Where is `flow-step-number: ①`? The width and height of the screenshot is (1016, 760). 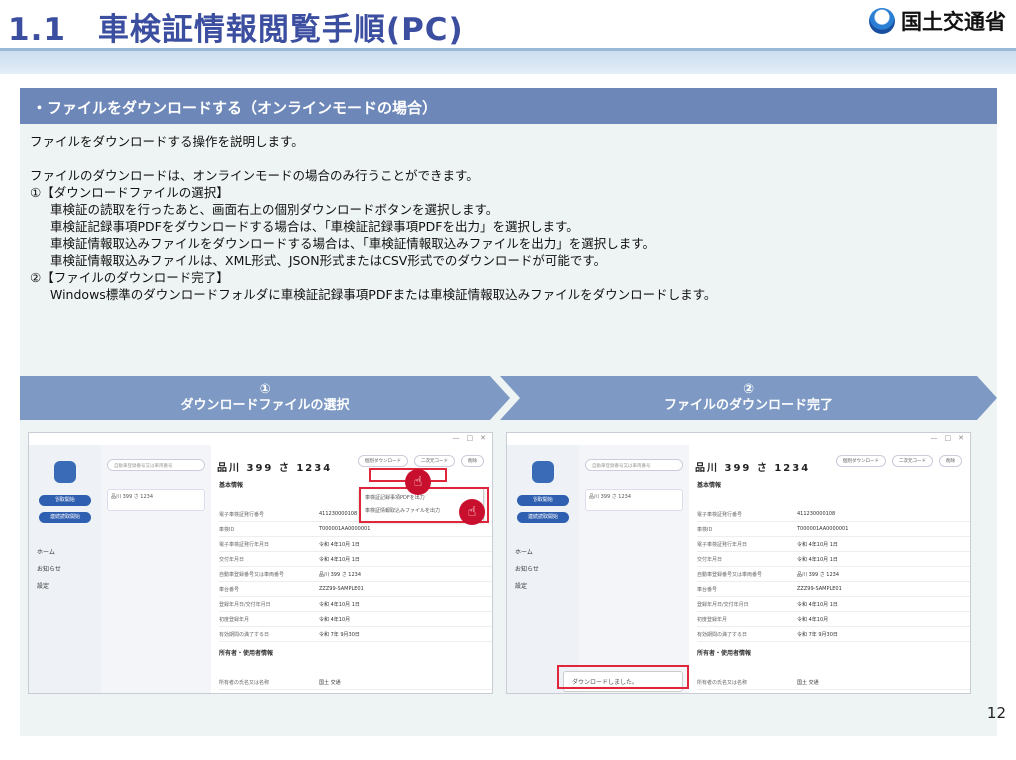 flow-step-number: ① is located at coordinates (265, 389).